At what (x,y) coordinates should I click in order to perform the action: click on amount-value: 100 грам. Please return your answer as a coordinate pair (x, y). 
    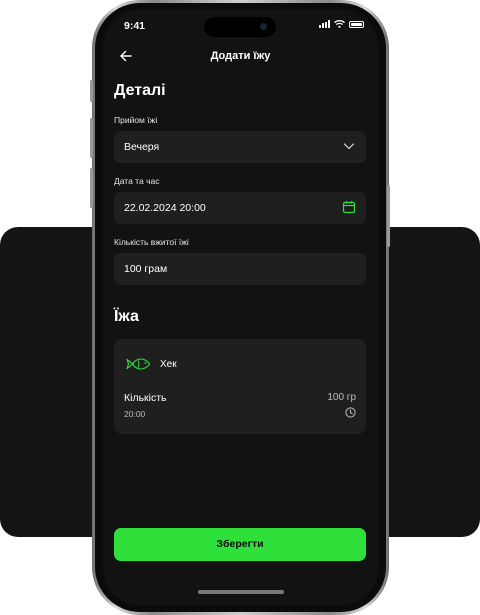
    Looking at the image, I should click on (146, 269).